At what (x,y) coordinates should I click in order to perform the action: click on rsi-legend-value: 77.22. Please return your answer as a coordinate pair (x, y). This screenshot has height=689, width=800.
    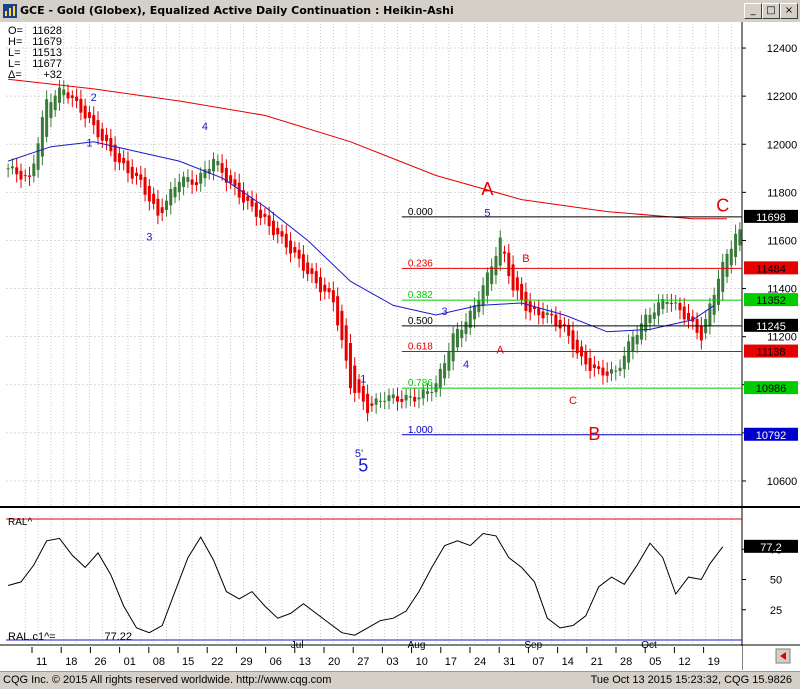
    Looking at the image, I should click on (118, 637).